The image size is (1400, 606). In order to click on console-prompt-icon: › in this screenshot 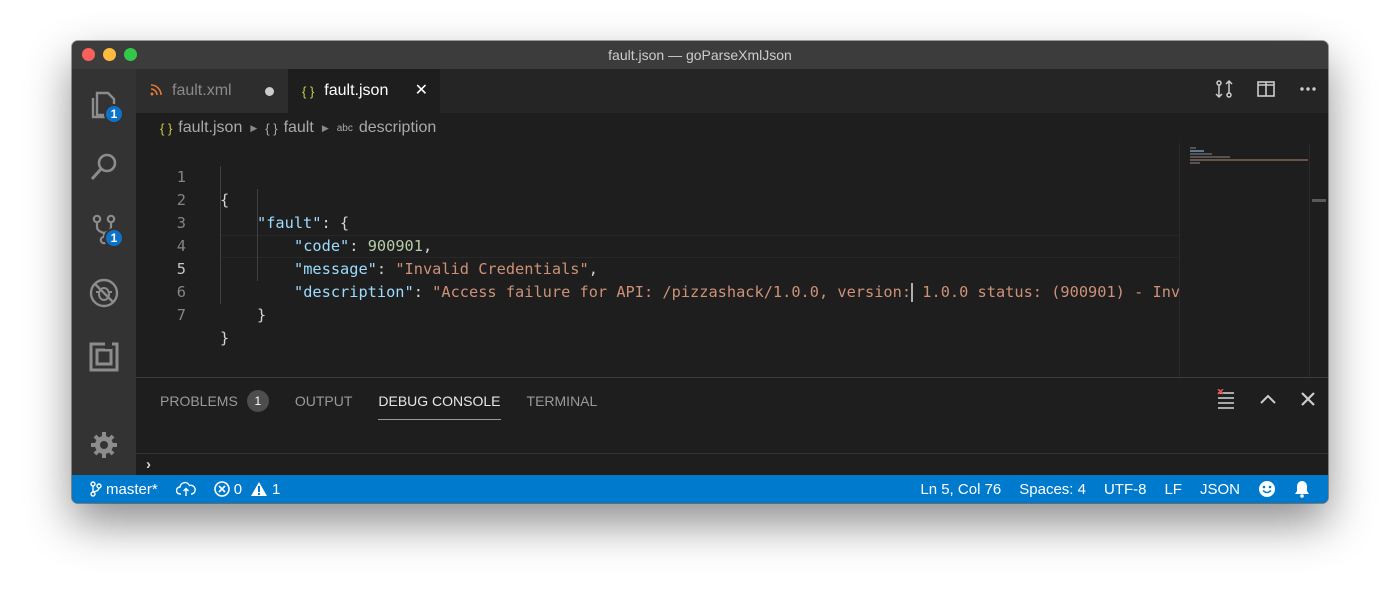, I will do `click(148, 464)`.